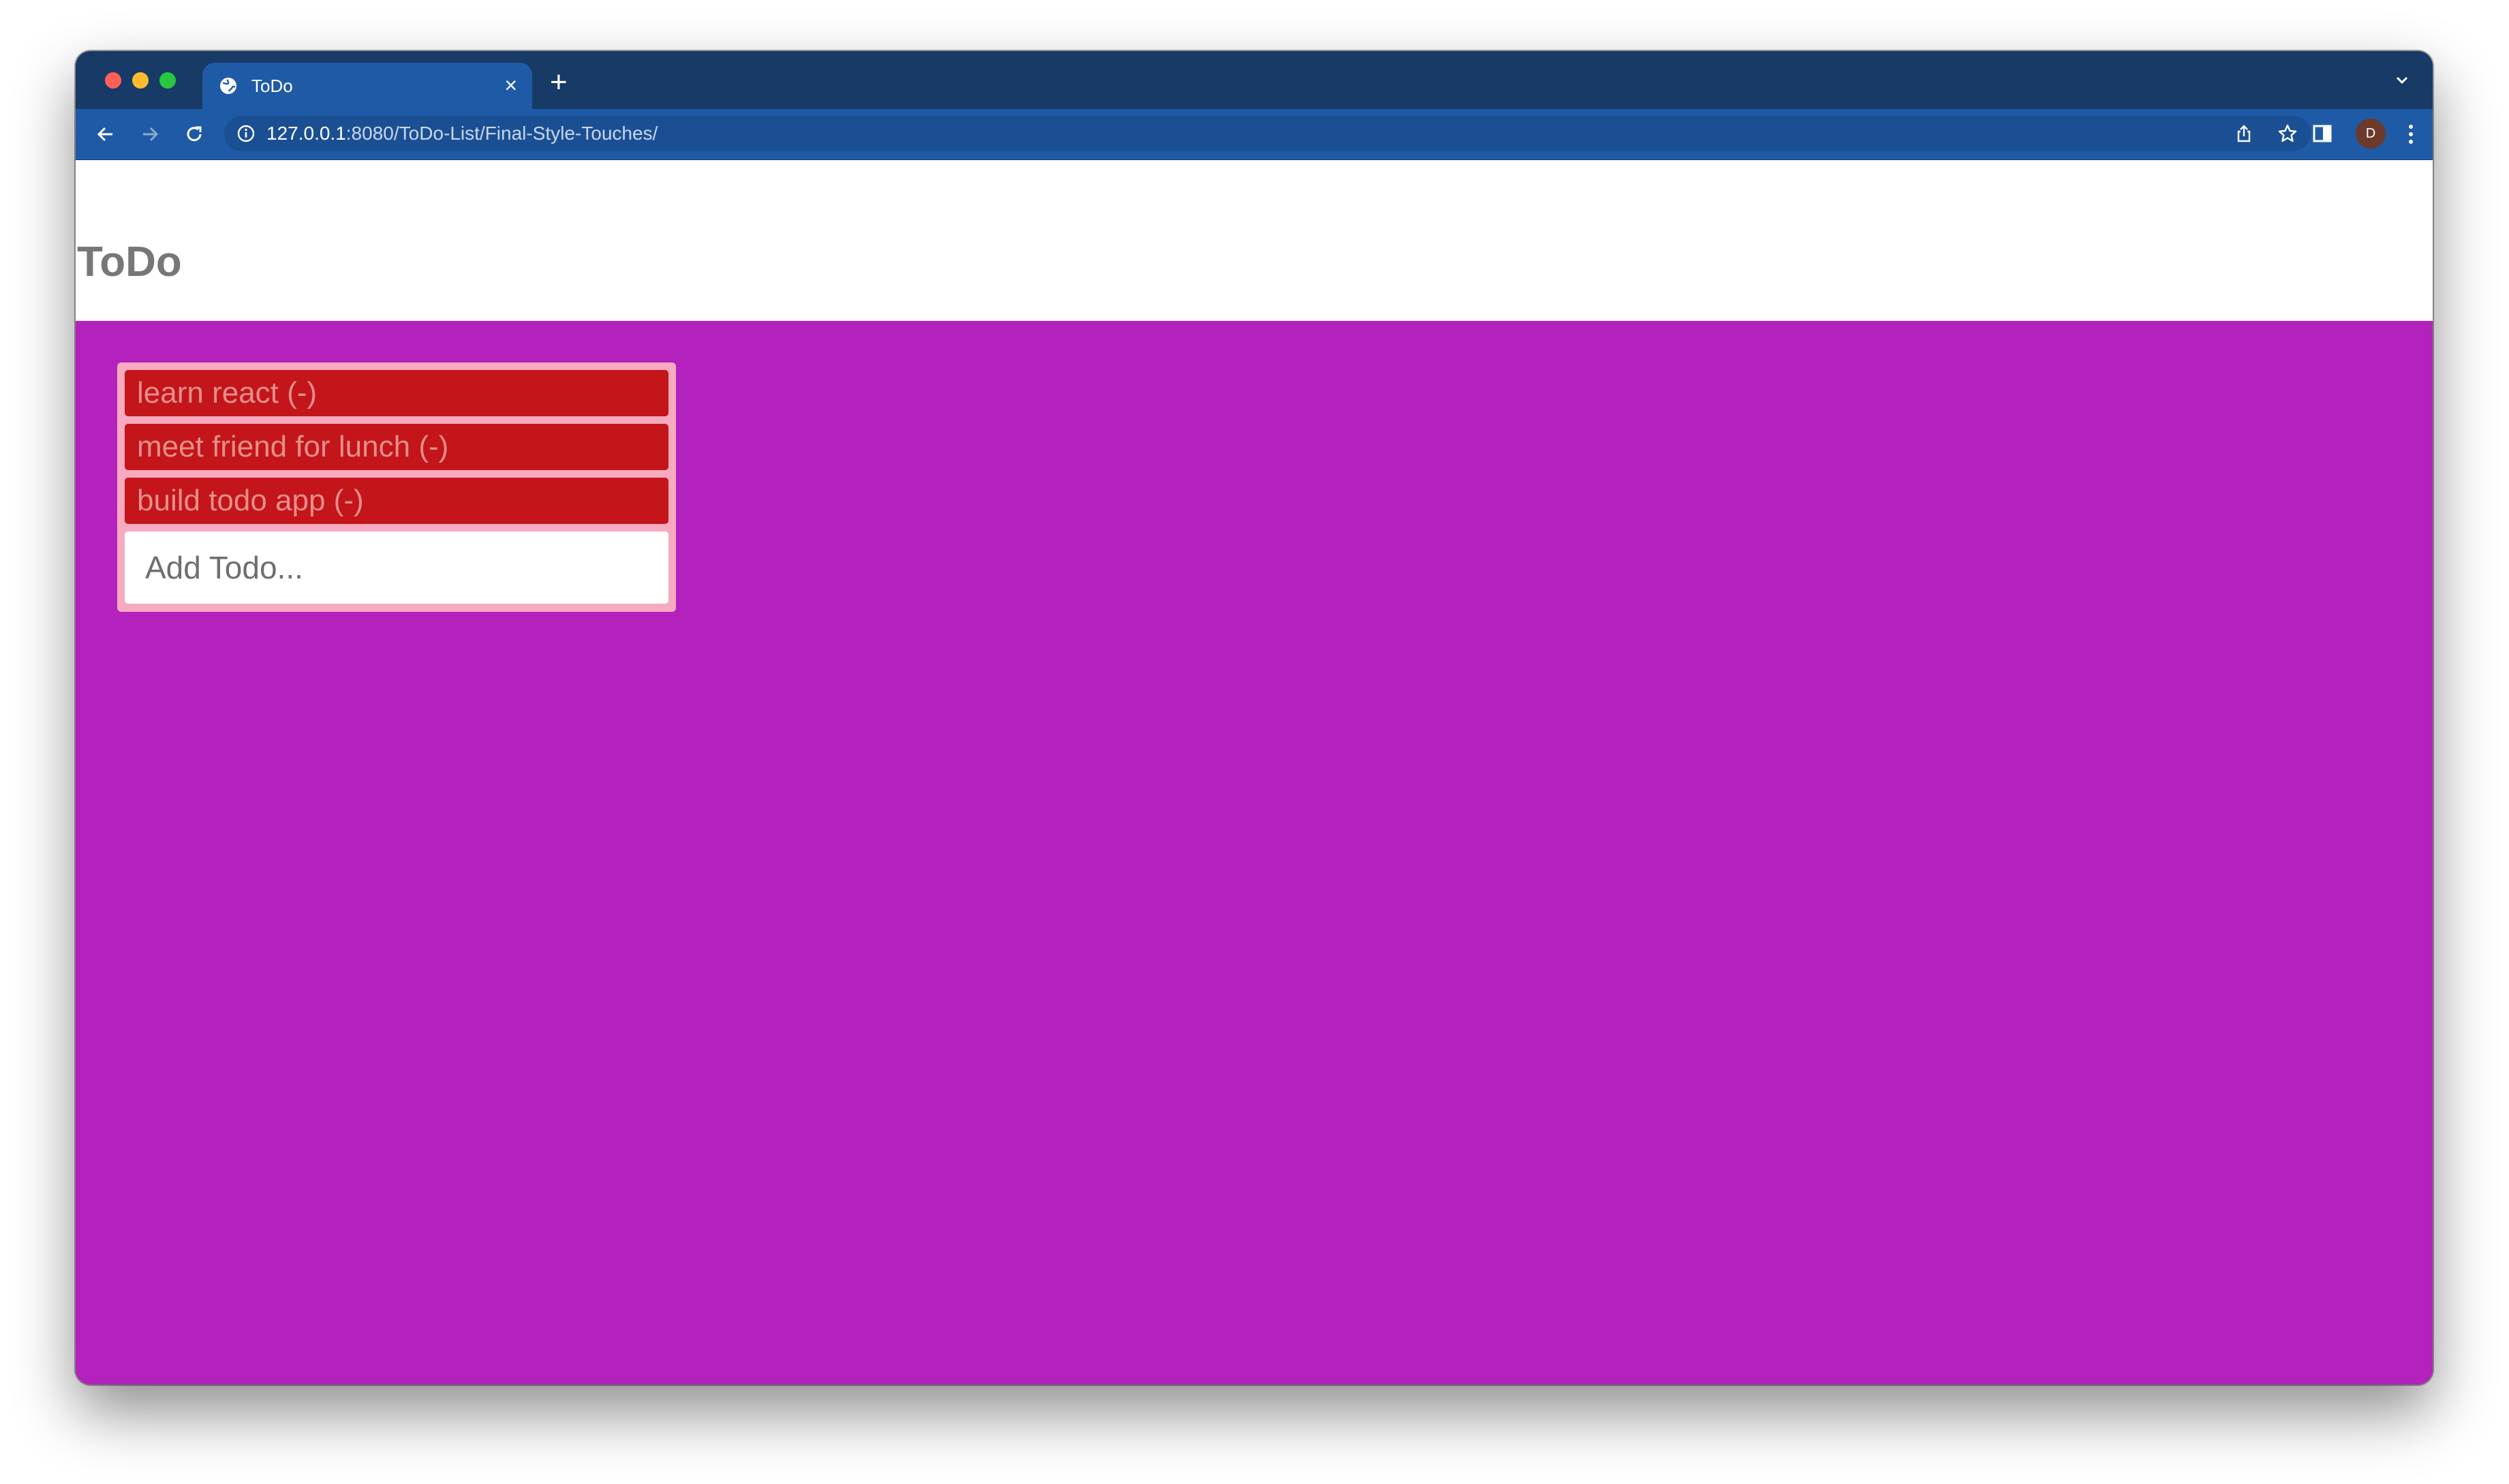 This screenshot has height=1484, width=2509. I want to click on app-header: ToDo, so click(1254, 241).